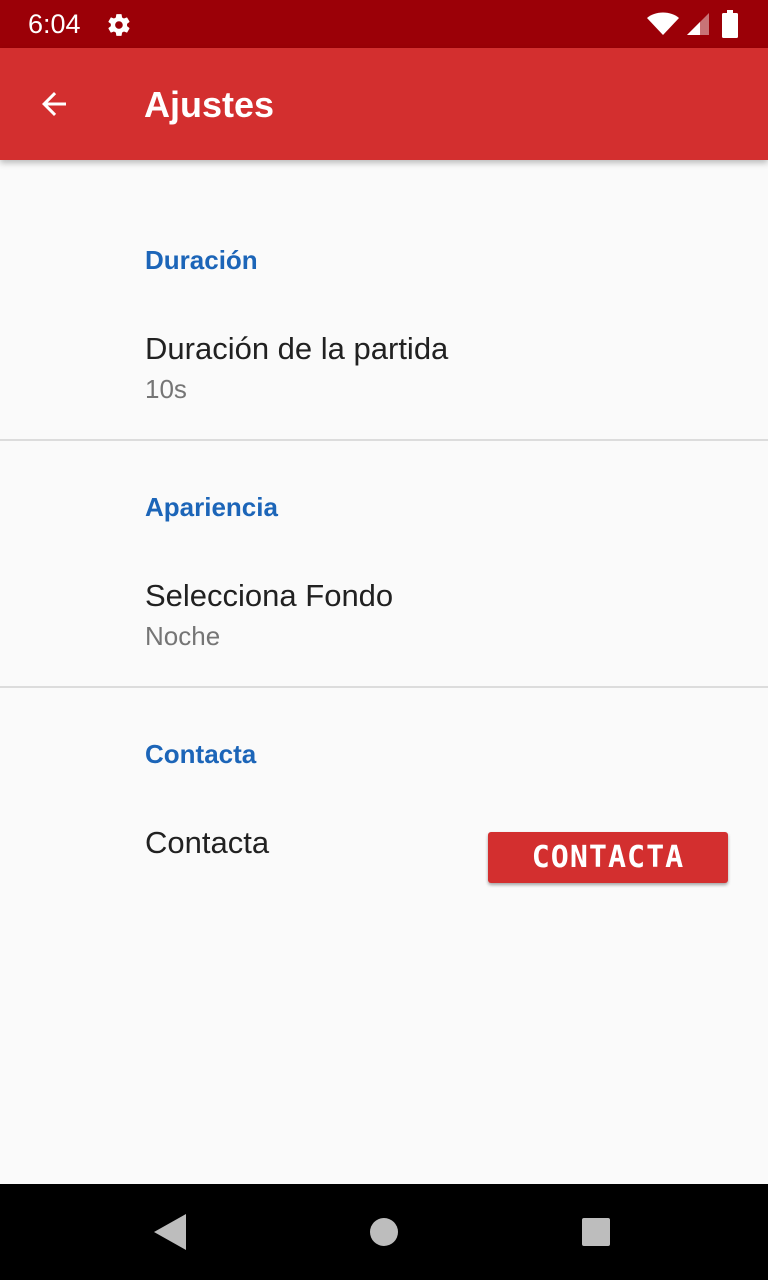  I want to click on page-title: Ajustes, so click(209, 104).